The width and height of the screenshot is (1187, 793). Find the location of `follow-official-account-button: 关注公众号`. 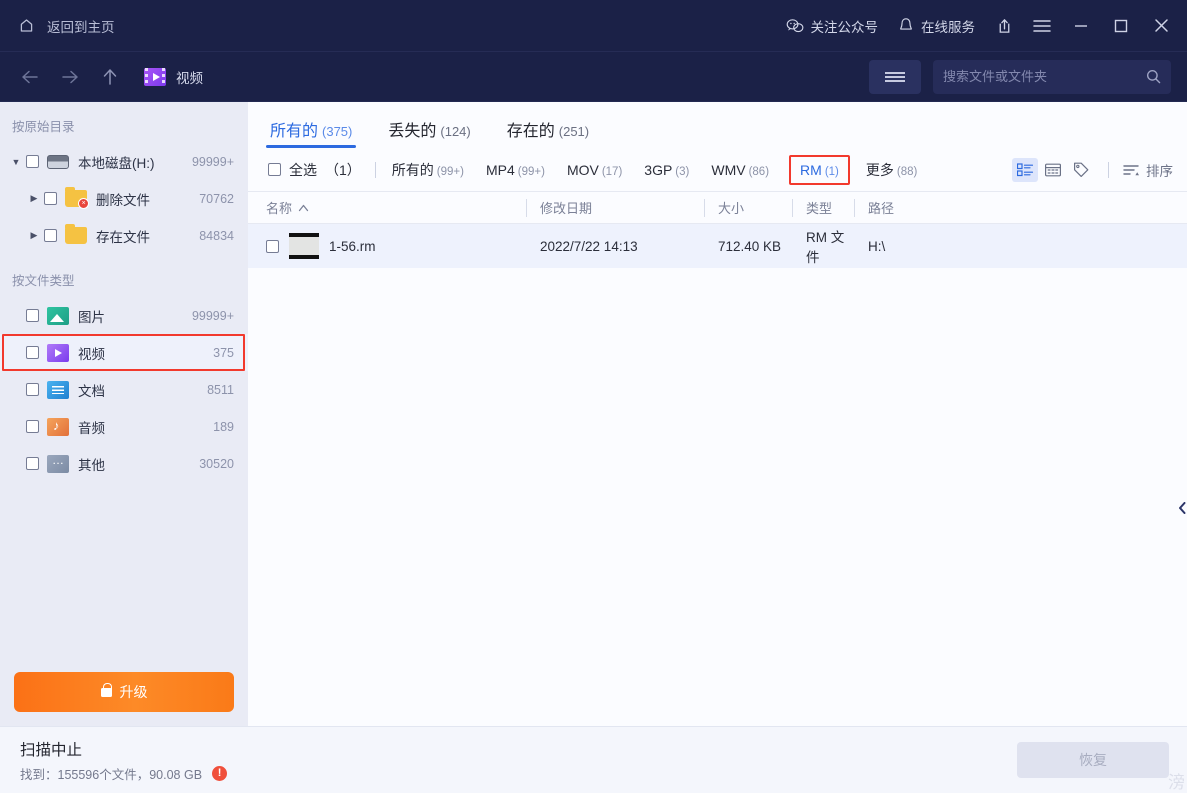

follow-official-account-button: 关注公众号 is located at coordinates (832, 26).